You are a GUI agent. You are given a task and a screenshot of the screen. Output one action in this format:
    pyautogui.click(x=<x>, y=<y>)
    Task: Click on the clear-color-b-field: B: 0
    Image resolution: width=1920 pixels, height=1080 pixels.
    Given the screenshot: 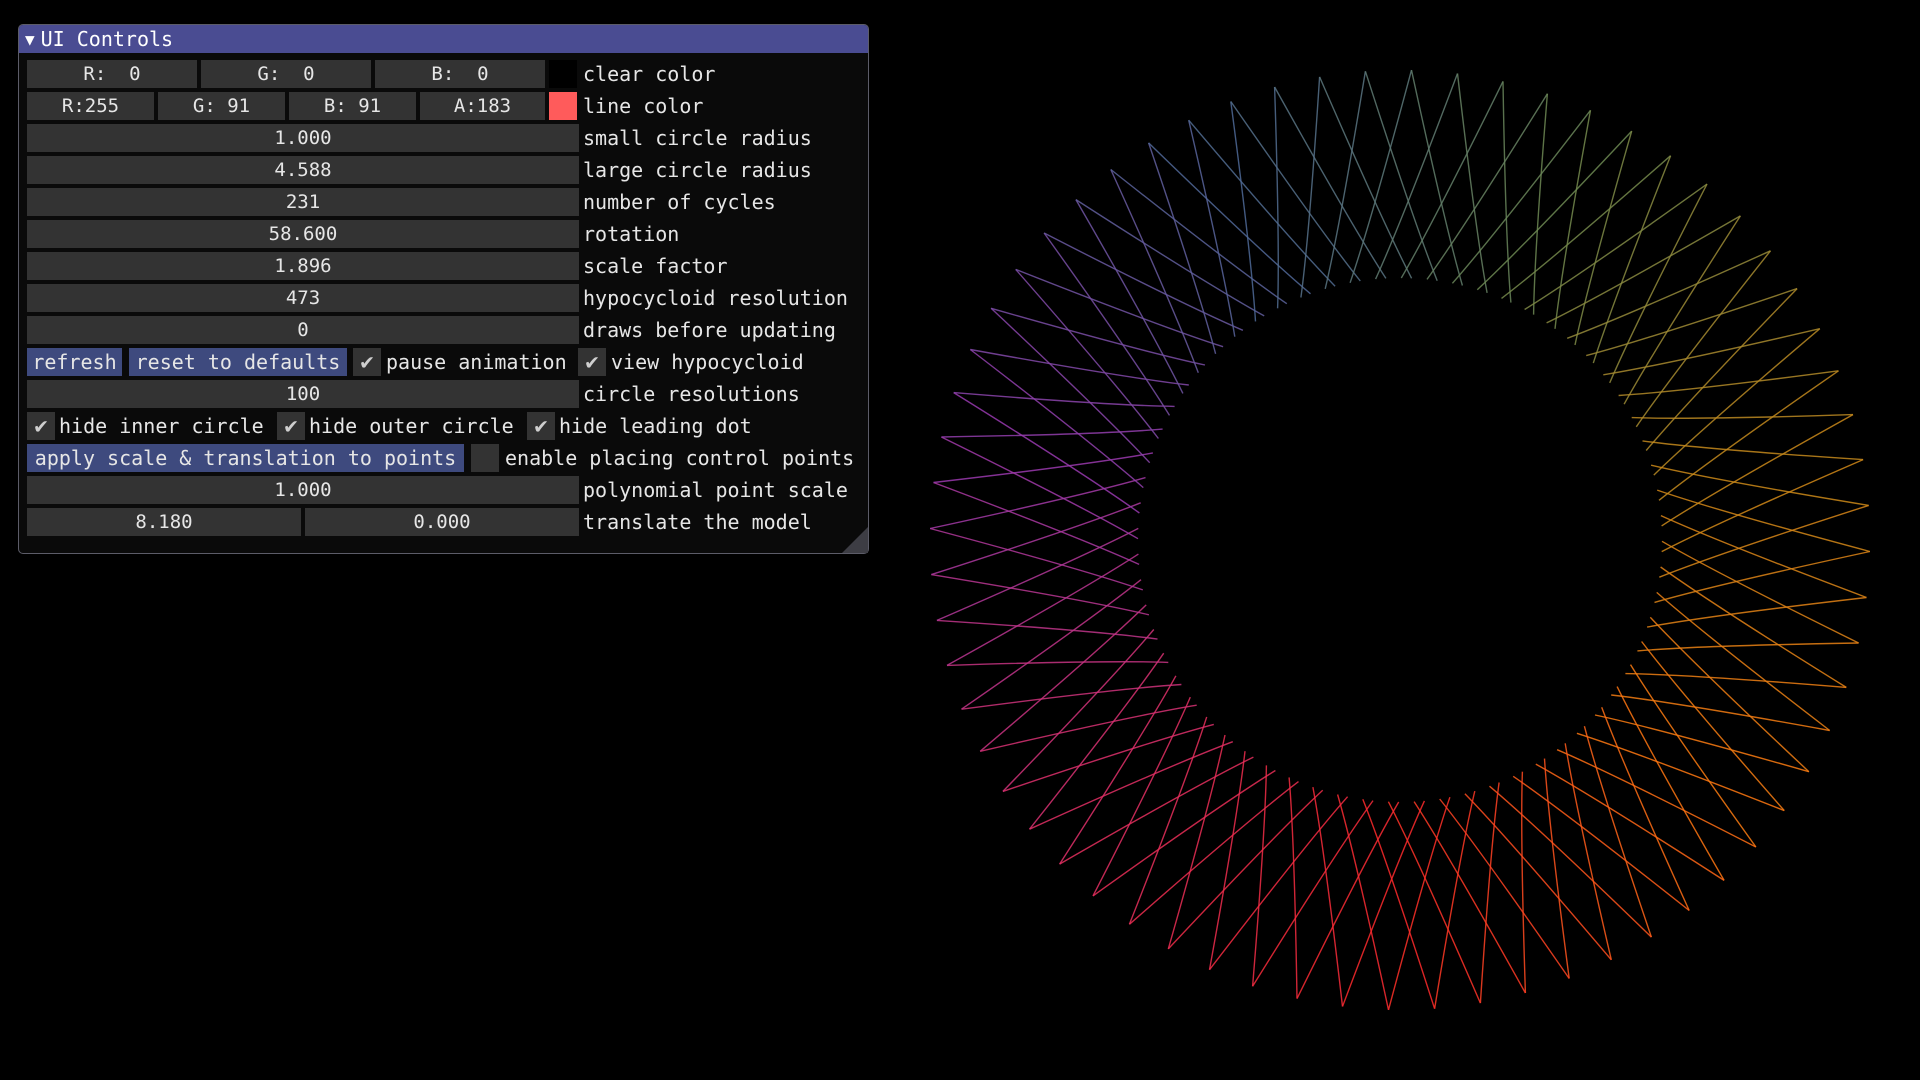 What is the action you would take?
    pyautogui.click(x=460, y=74)
    